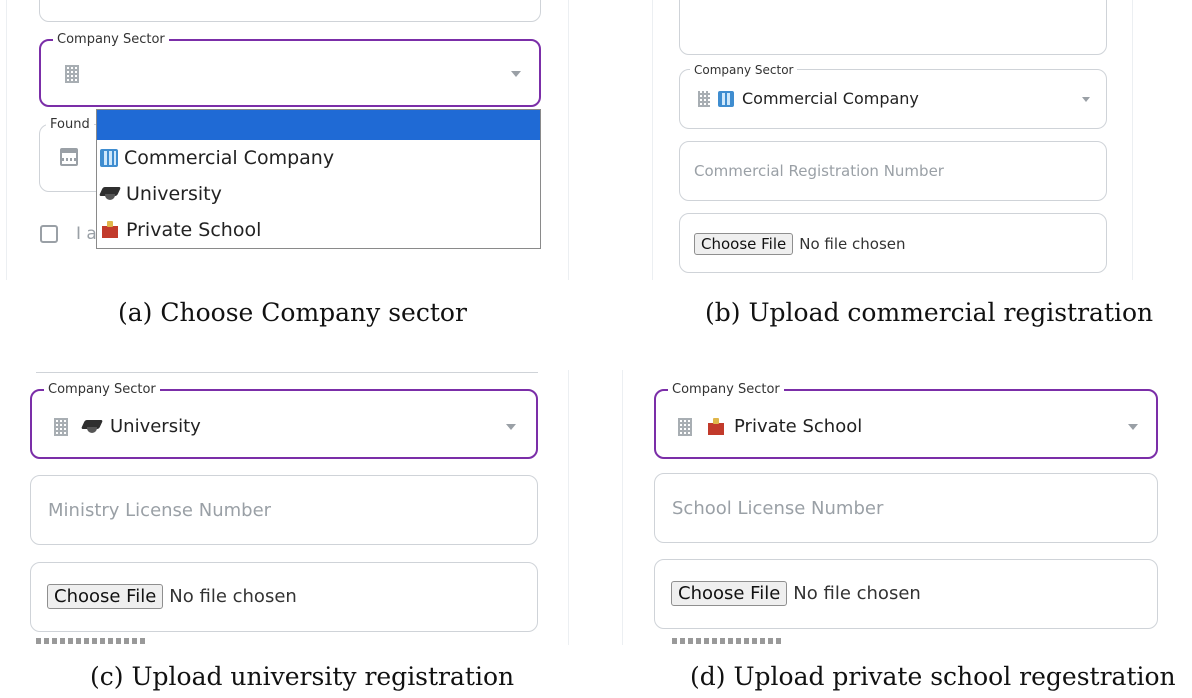  What do you see at coordinates (318, 125) in the screenshot?
I see `dropdown-blank-option` at bounding box center [318, 125].